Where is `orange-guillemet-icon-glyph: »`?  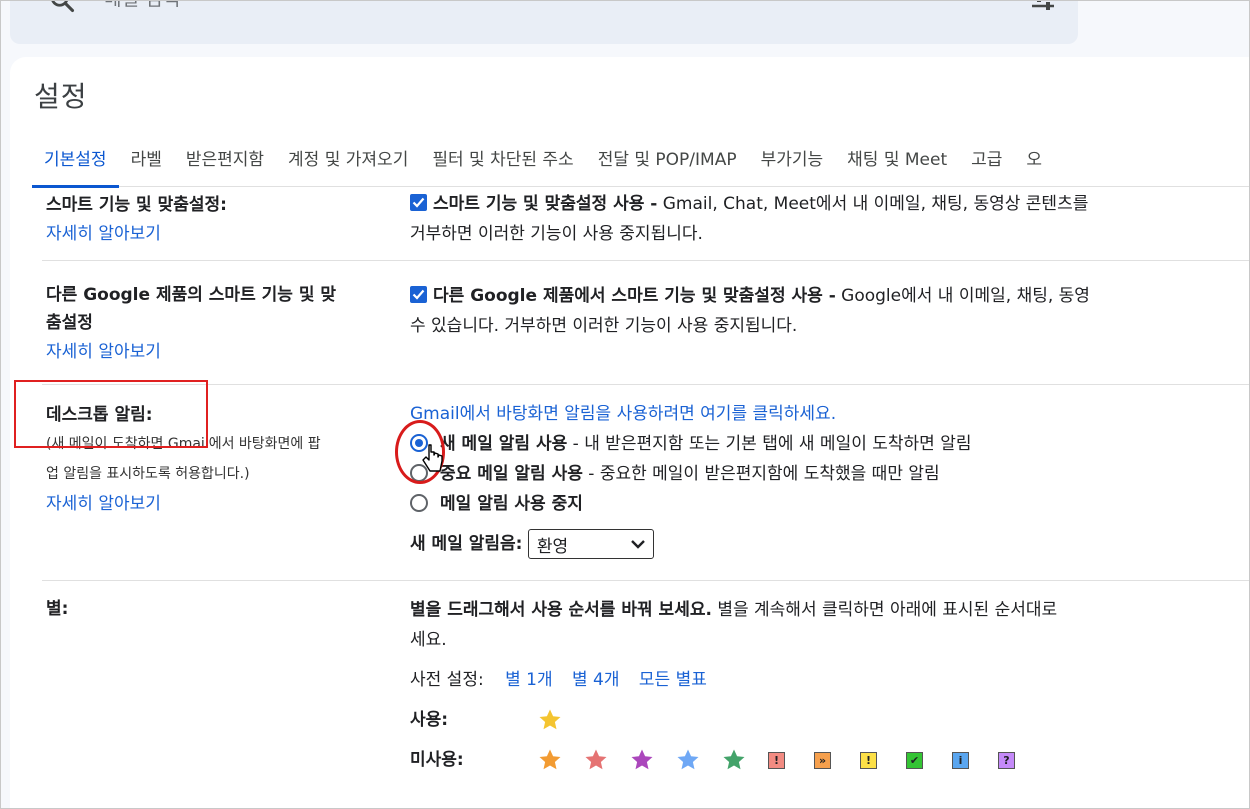 orange-guillemet-icon-glyph: » is located at coordinates (822, 760).